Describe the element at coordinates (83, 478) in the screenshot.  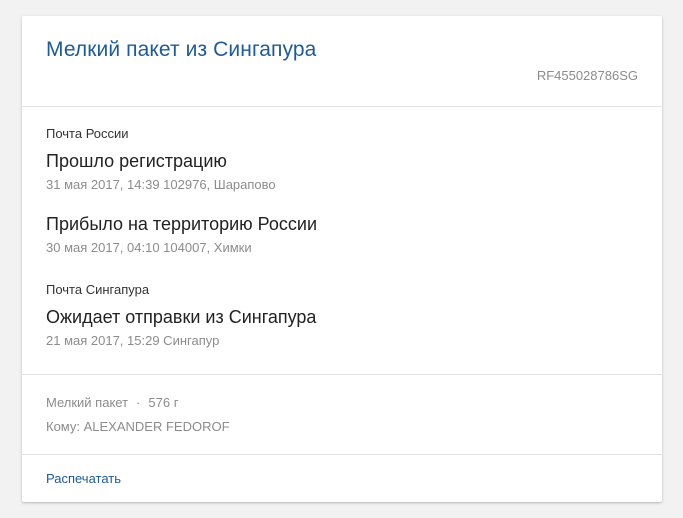
I see `print-button: Распечатать` at that location.